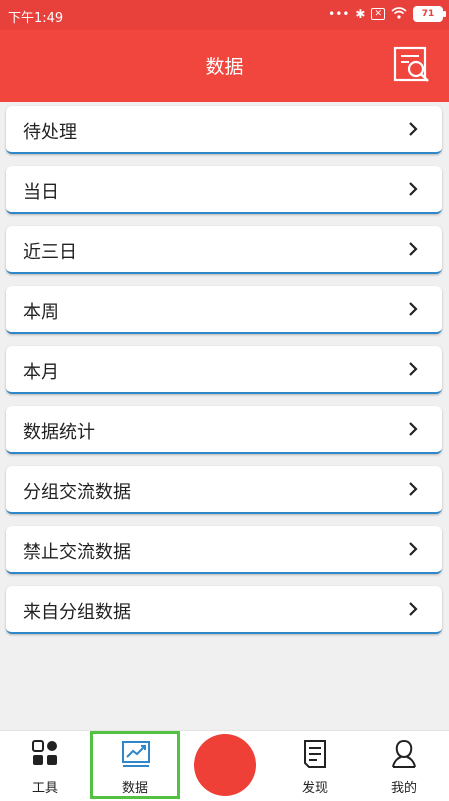  I want to click on menu-item-label: 数据统计, so click(59, 432).